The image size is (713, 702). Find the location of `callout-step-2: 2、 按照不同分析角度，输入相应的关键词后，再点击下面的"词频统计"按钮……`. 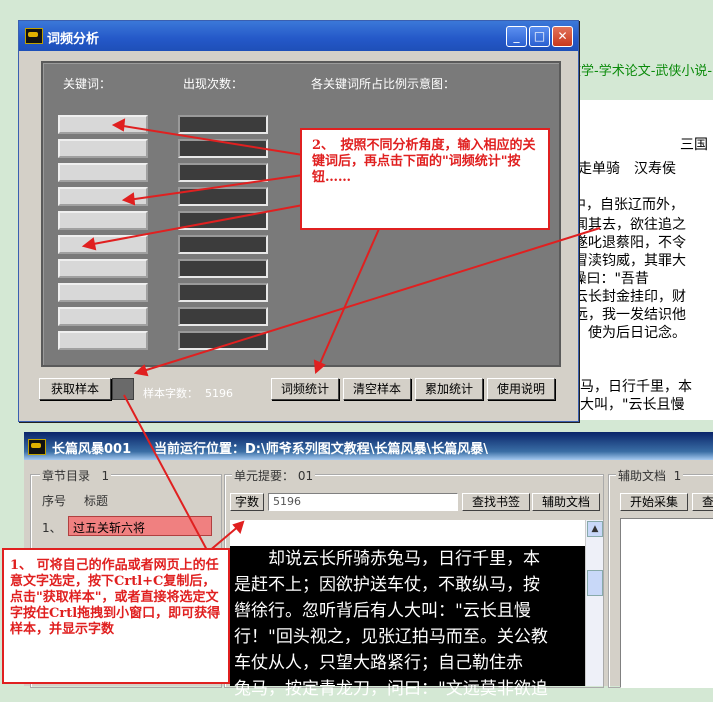

callout-step-2: 2、 按照不同分析角度，输入相应的关键词后，再点击下面的"词频统计"按钮…… is located at coordinates (425, 179).